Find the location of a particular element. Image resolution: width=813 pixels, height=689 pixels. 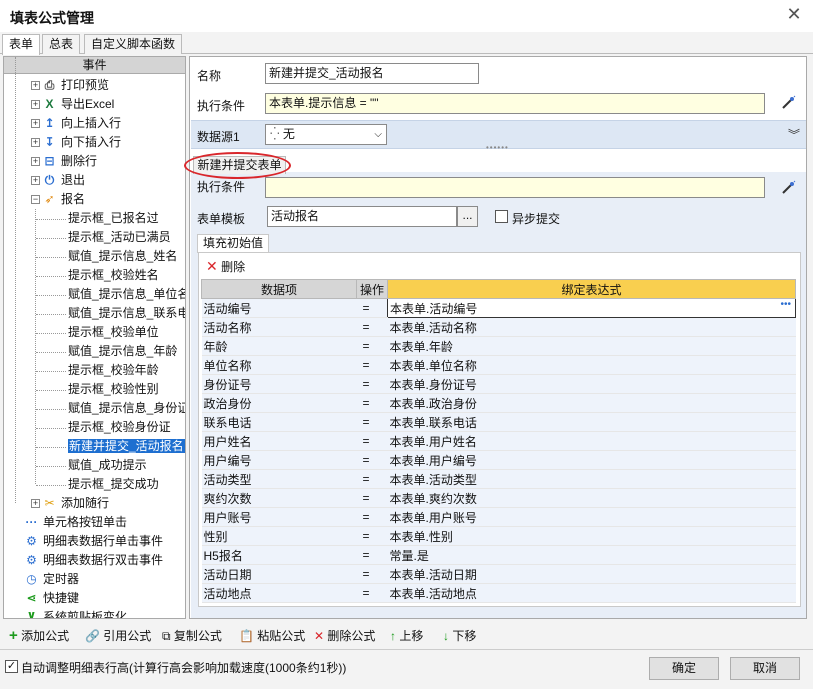

table-row: H5报名 = 常量.是 is located at coordinates (498, 555).